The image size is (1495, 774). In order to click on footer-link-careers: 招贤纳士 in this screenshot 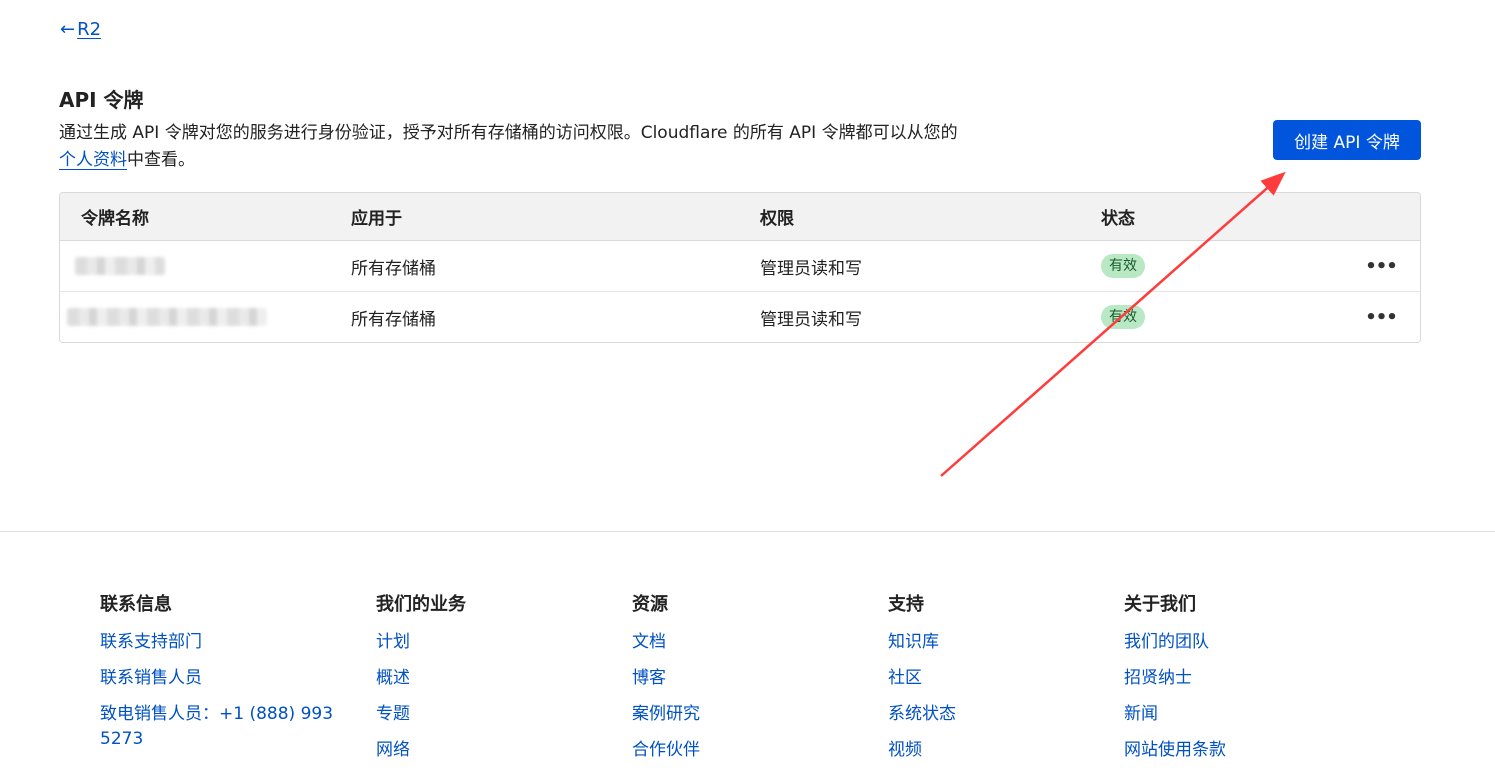, I will do `click(1234, 678)`.